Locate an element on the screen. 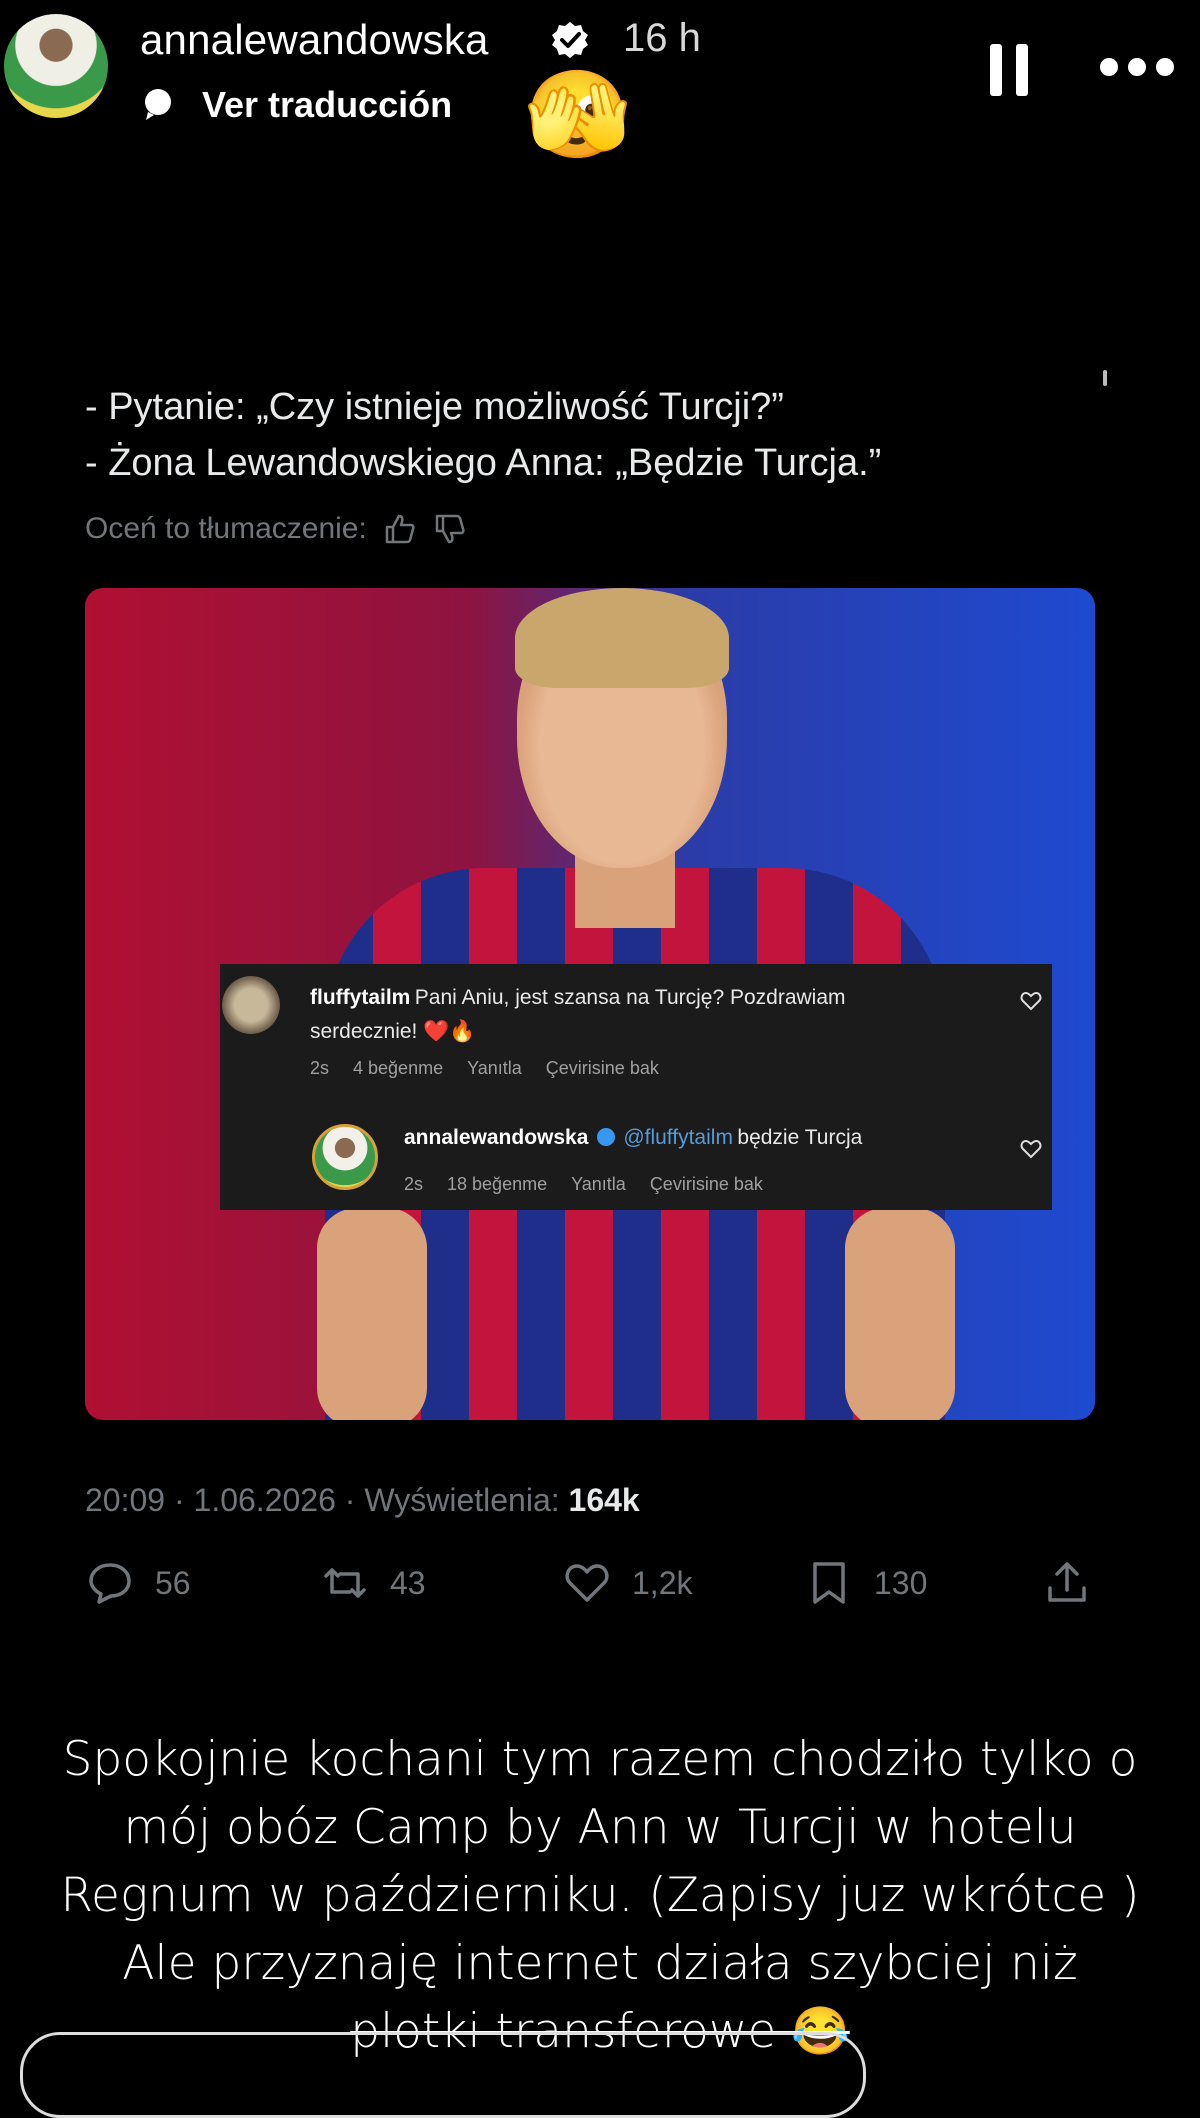 The width and height of the screenshot is (1200, 2118). profile-avatar is located at coordinates (56, 66).